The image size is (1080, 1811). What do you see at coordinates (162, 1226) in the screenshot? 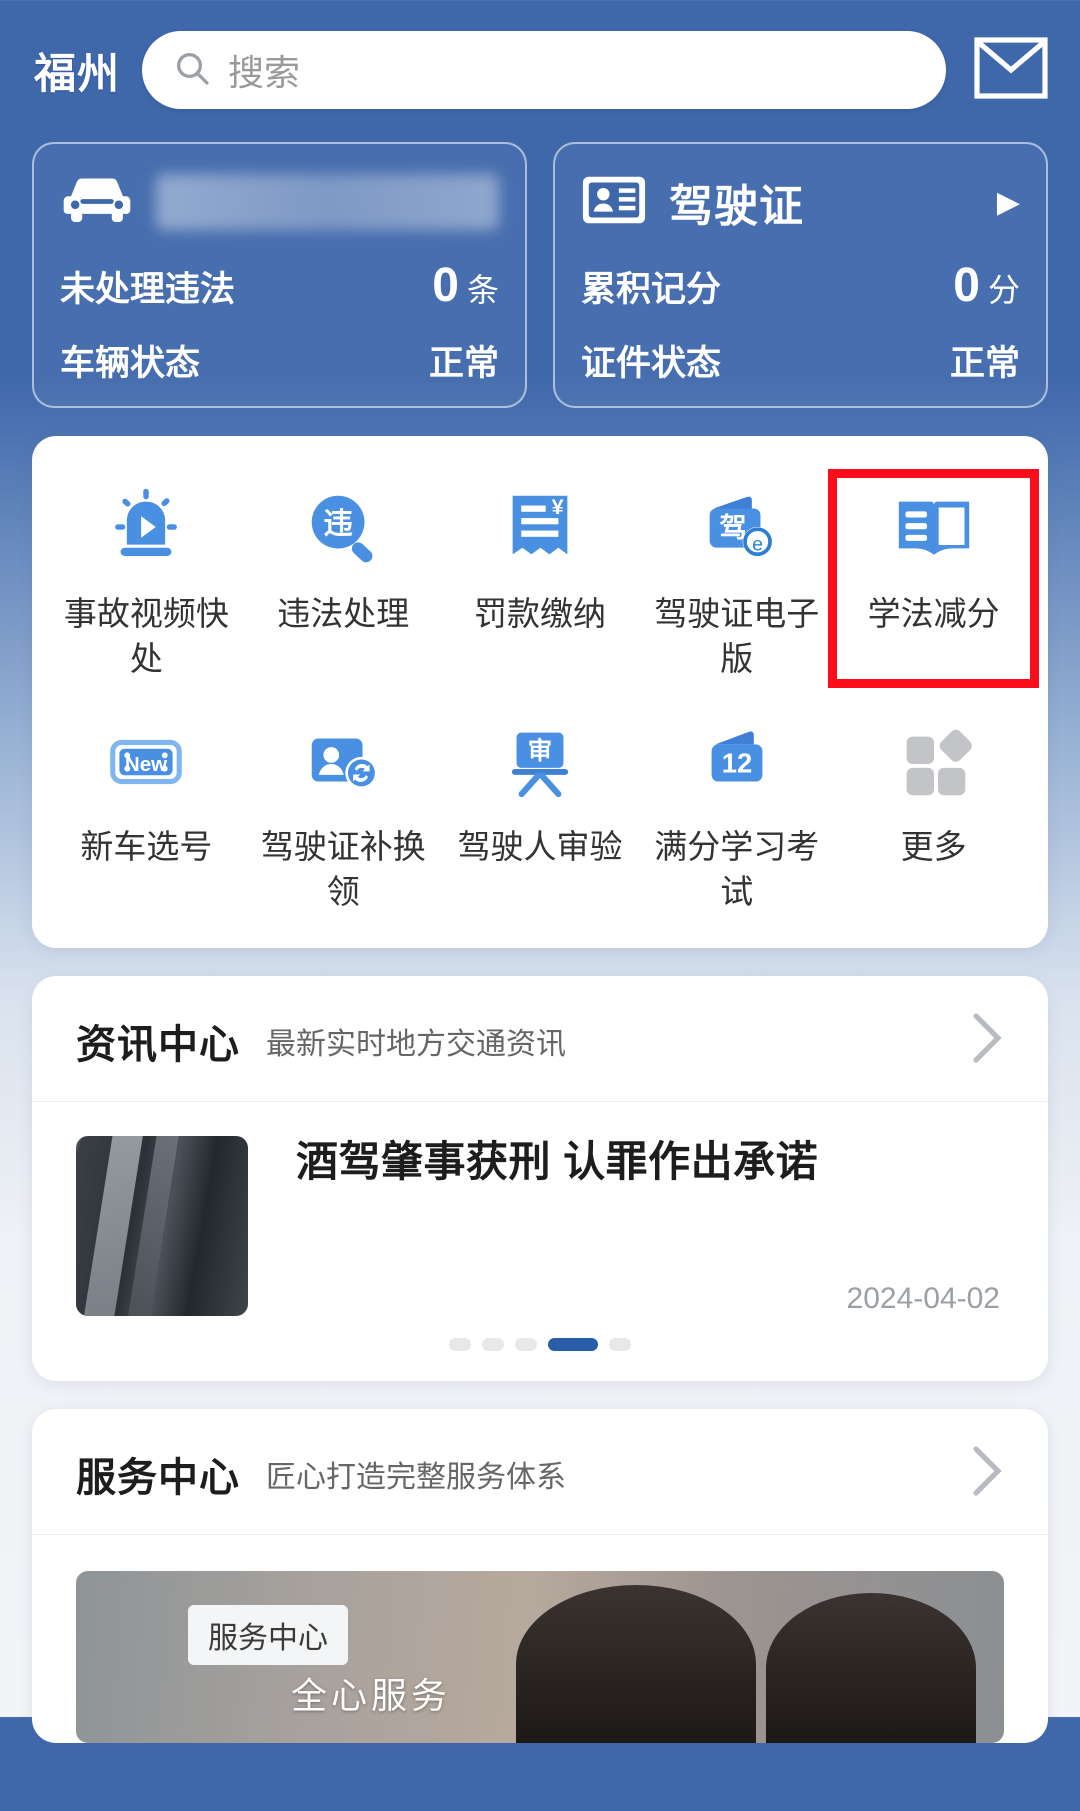
I see `news-thumbnail` at bounding box center [162, 1226].